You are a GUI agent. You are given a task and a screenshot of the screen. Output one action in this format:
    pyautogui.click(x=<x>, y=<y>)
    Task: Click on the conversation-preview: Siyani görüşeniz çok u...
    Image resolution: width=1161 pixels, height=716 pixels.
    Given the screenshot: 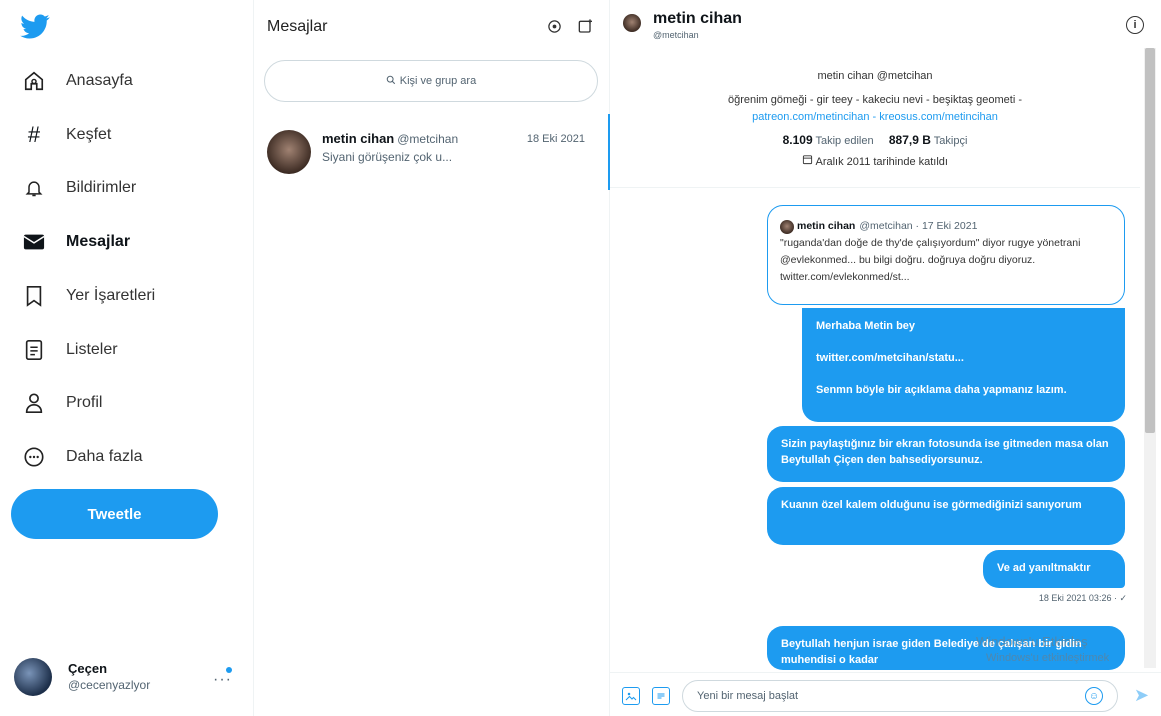 What is the action you would take?
    pyautogui.click(x=387, y=157)
    